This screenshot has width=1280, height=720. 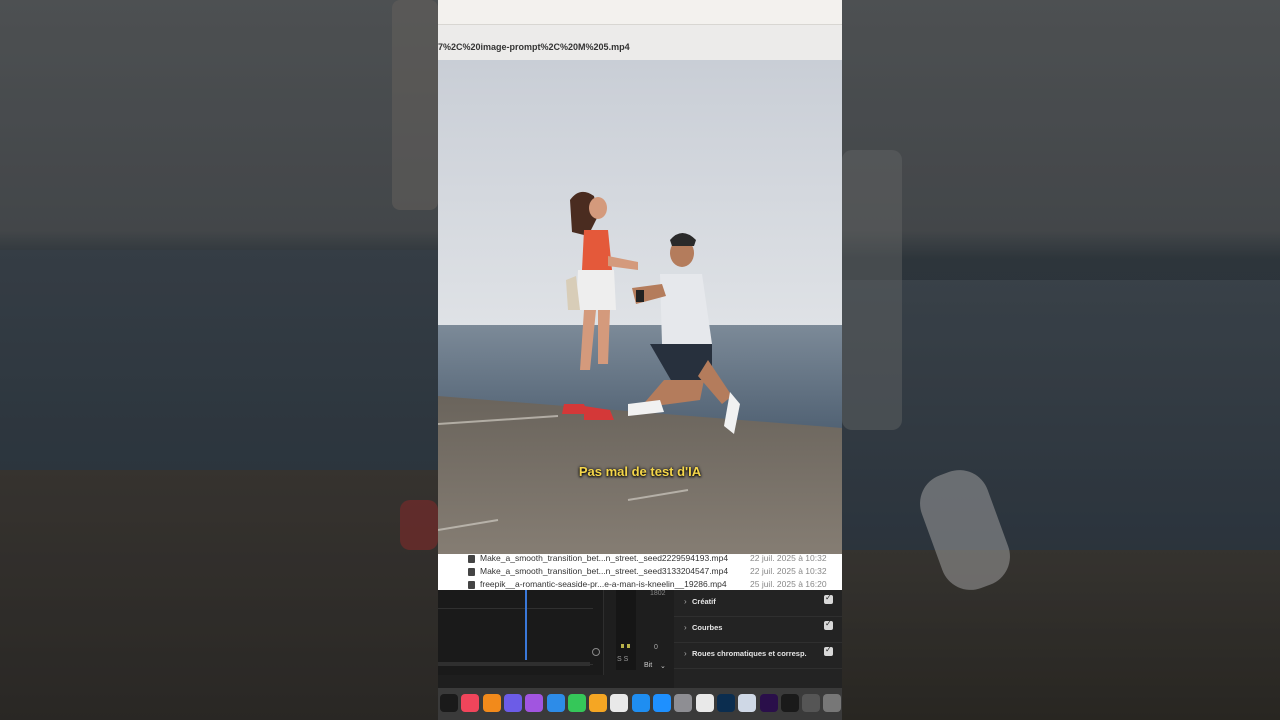 I want to click on podcasts-icon, so click(x=534, y=703).